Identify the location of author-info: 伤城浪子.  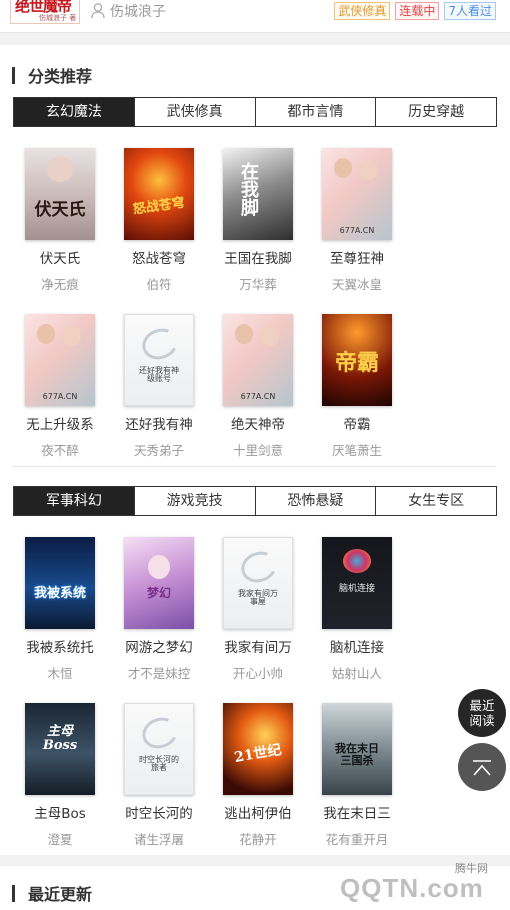
(128, 11).